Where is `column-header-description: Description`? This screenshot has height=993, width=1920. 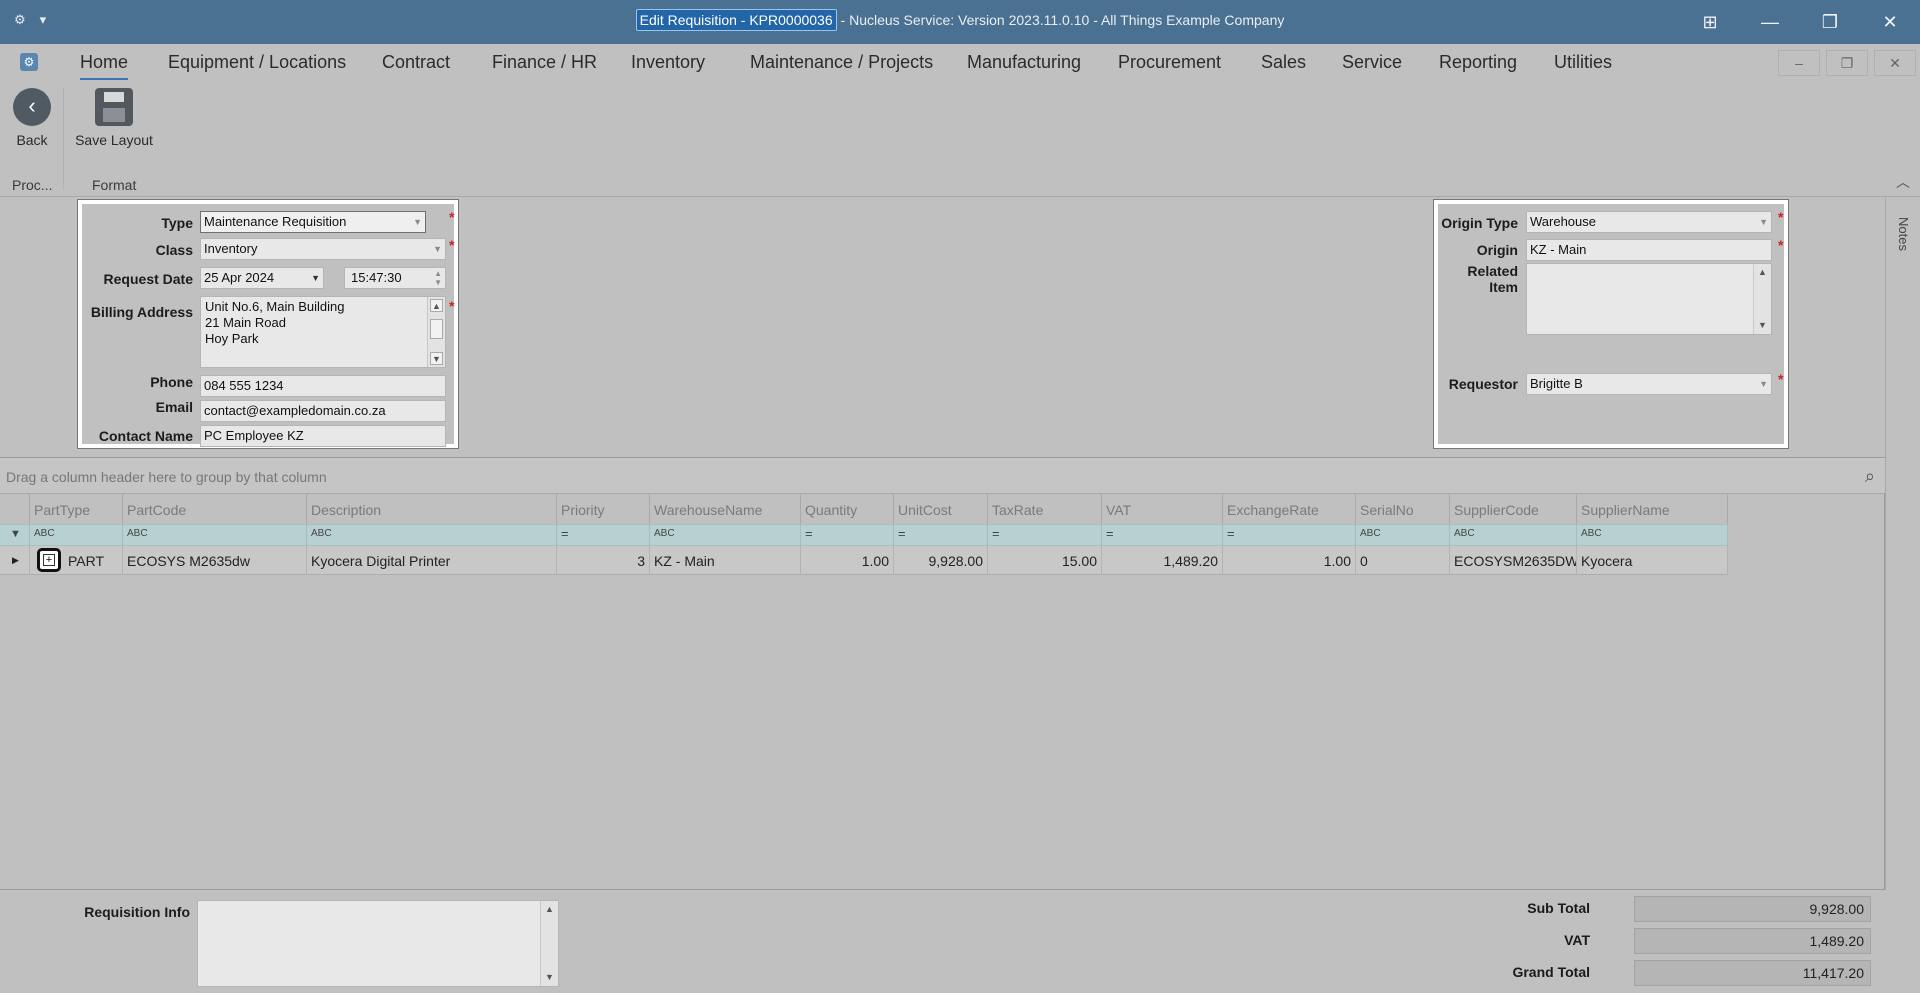
column-header-description: Description is located at coordinates (432, 509).